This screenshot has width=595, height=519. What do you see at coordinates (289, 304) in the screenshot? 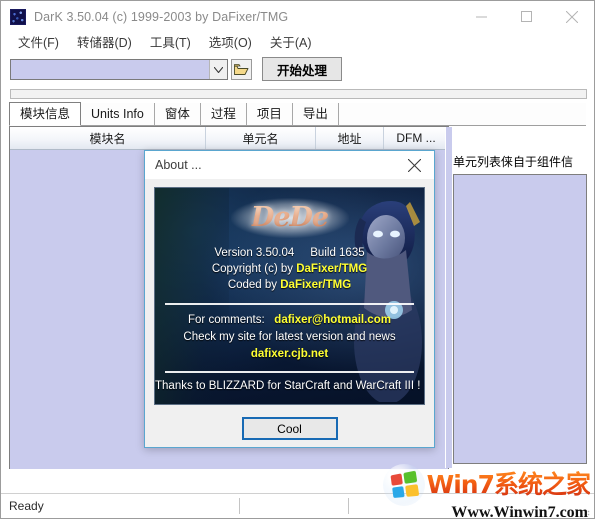
I see `splash-divider-top` at bounding box center [289, 304].